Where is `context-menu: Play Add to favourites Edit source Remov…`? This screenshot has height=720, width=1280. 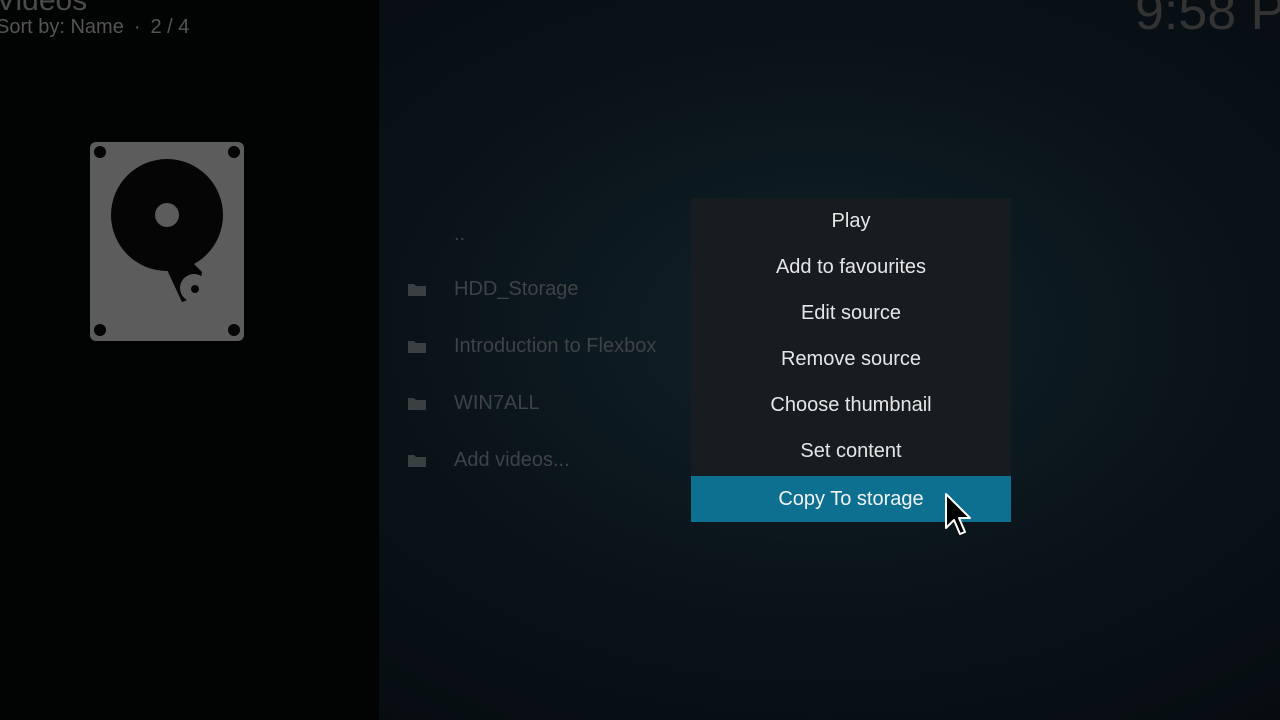 context-menu: Play Add to favourites Edit source Remov… is located at coordinates (851, 360).